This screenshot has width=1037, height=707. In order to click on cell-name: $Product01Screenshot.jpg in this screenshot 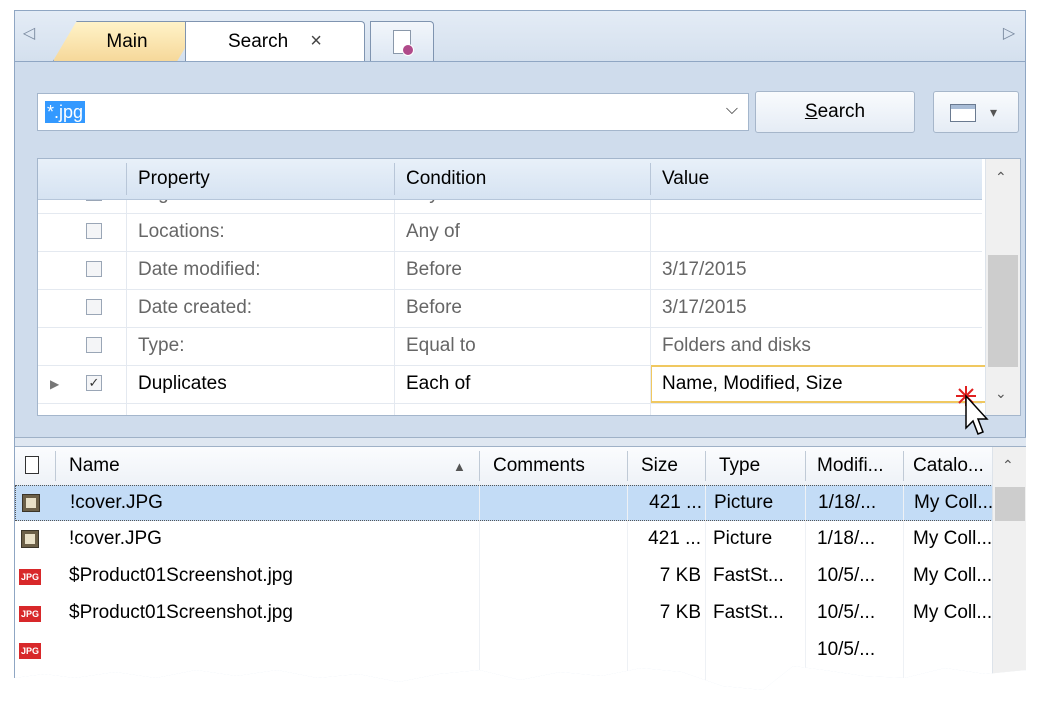, I will do `click(181, 575)`.